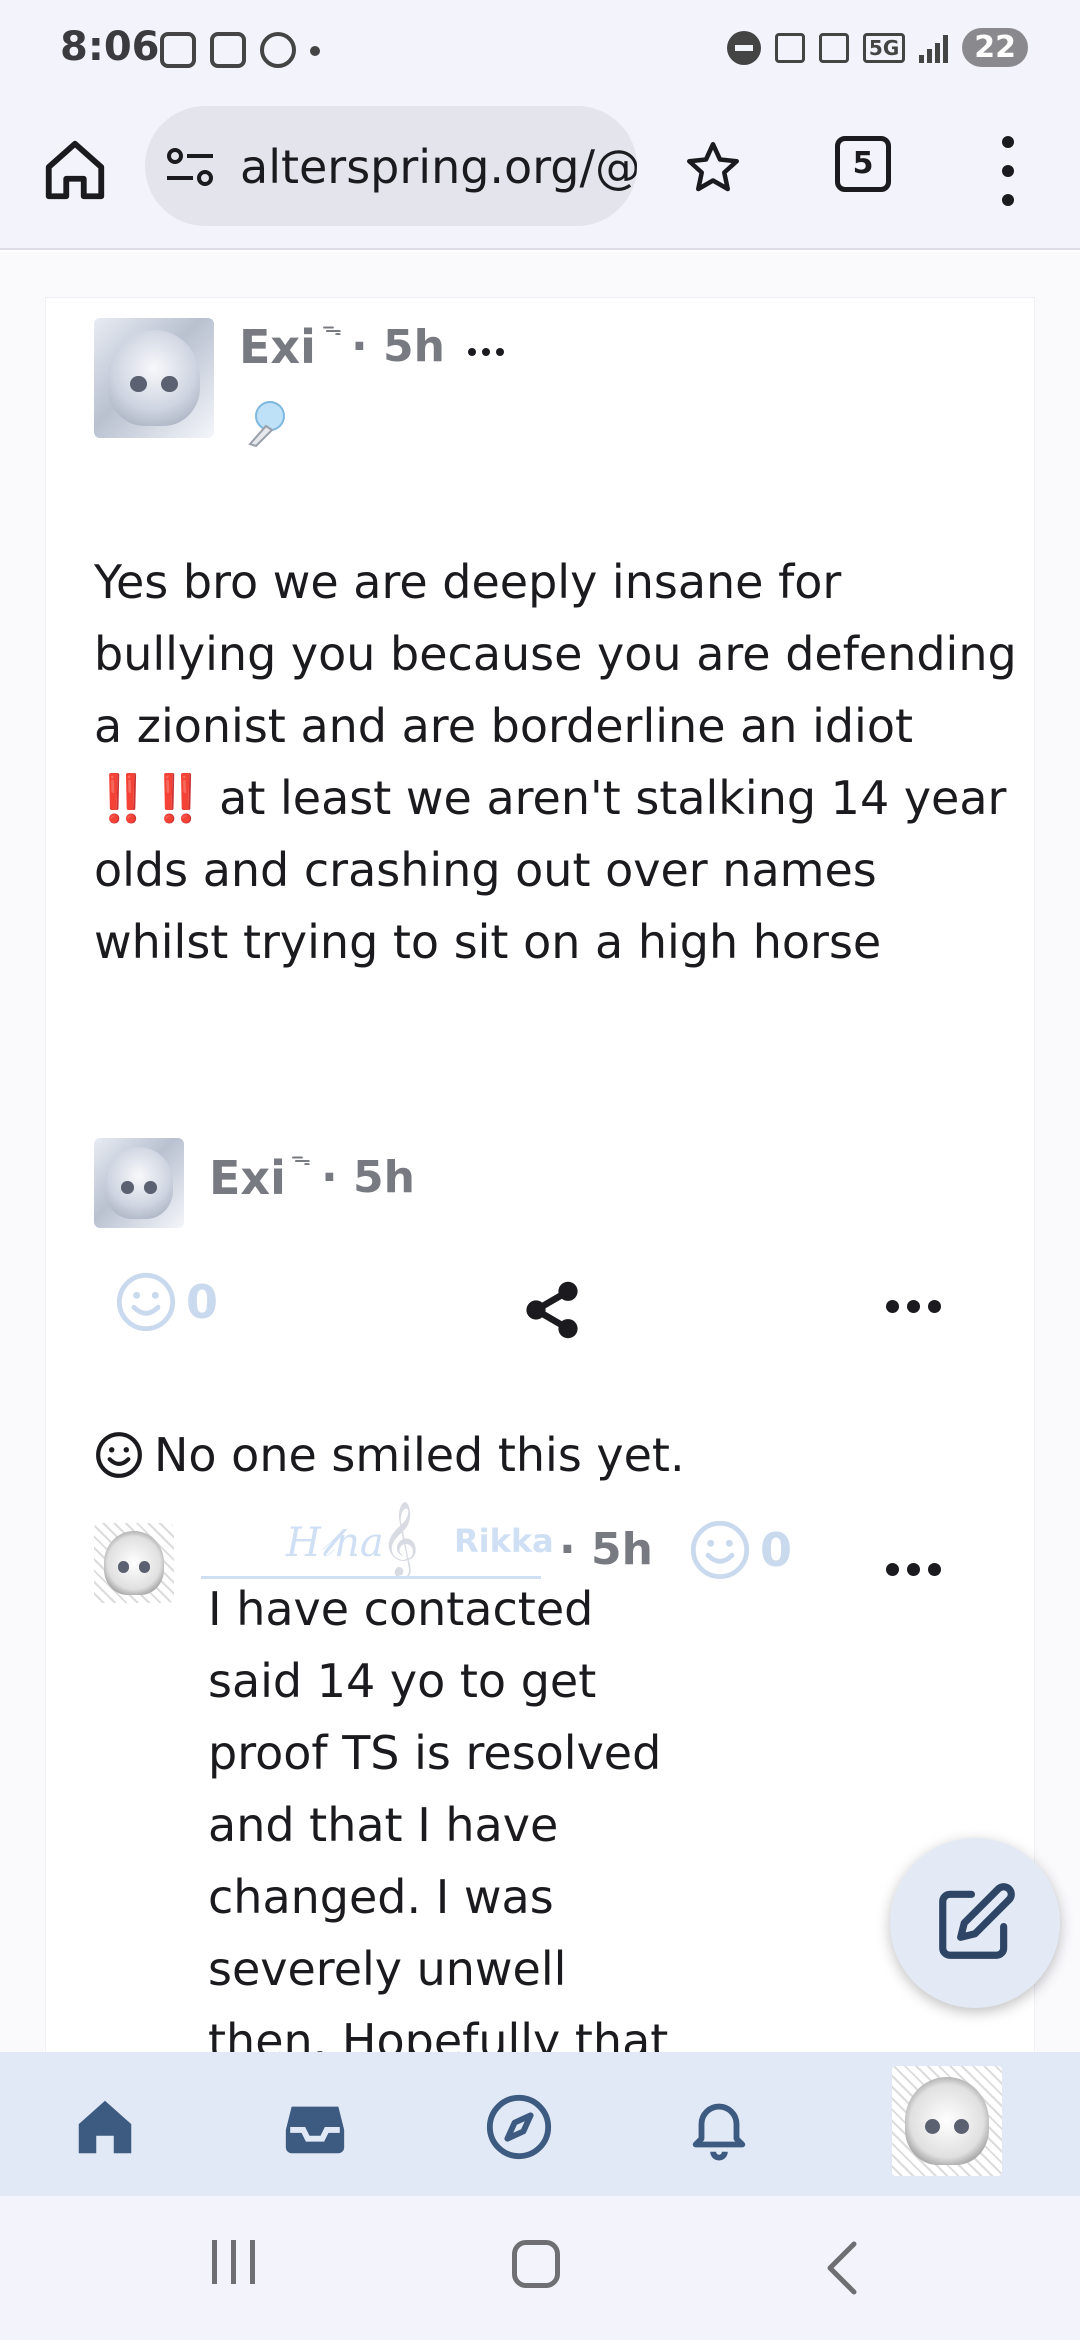 Image resolution: width=1080 pixels, height=2340 pixels. I want to click on status-bar: 8:06 5G 22, so click(540, 50).